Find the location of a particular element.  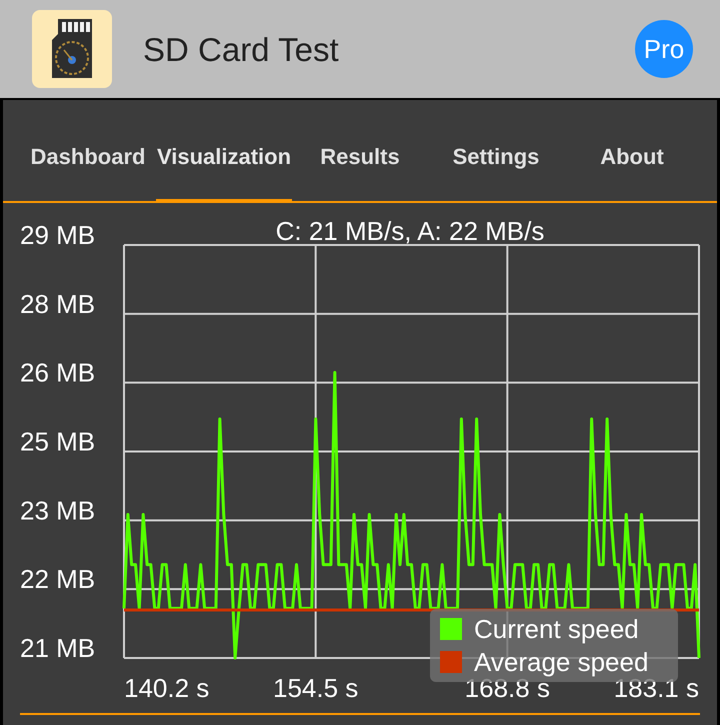

axis-label: 22 MB is located at coordinates (58, 579).